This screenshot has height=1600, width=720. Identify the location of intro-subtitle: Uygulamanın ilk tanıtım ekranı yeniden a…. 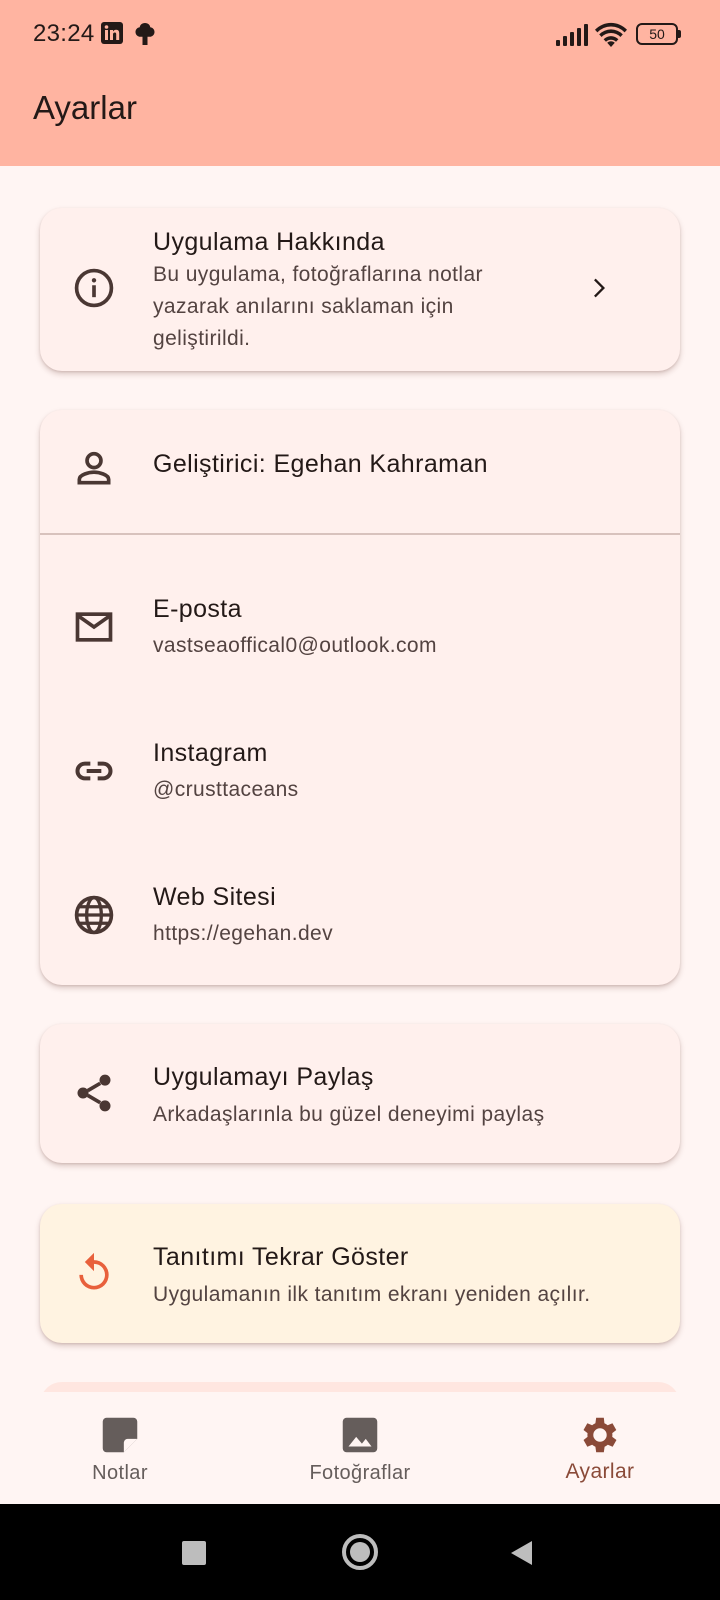
(372, 1294).